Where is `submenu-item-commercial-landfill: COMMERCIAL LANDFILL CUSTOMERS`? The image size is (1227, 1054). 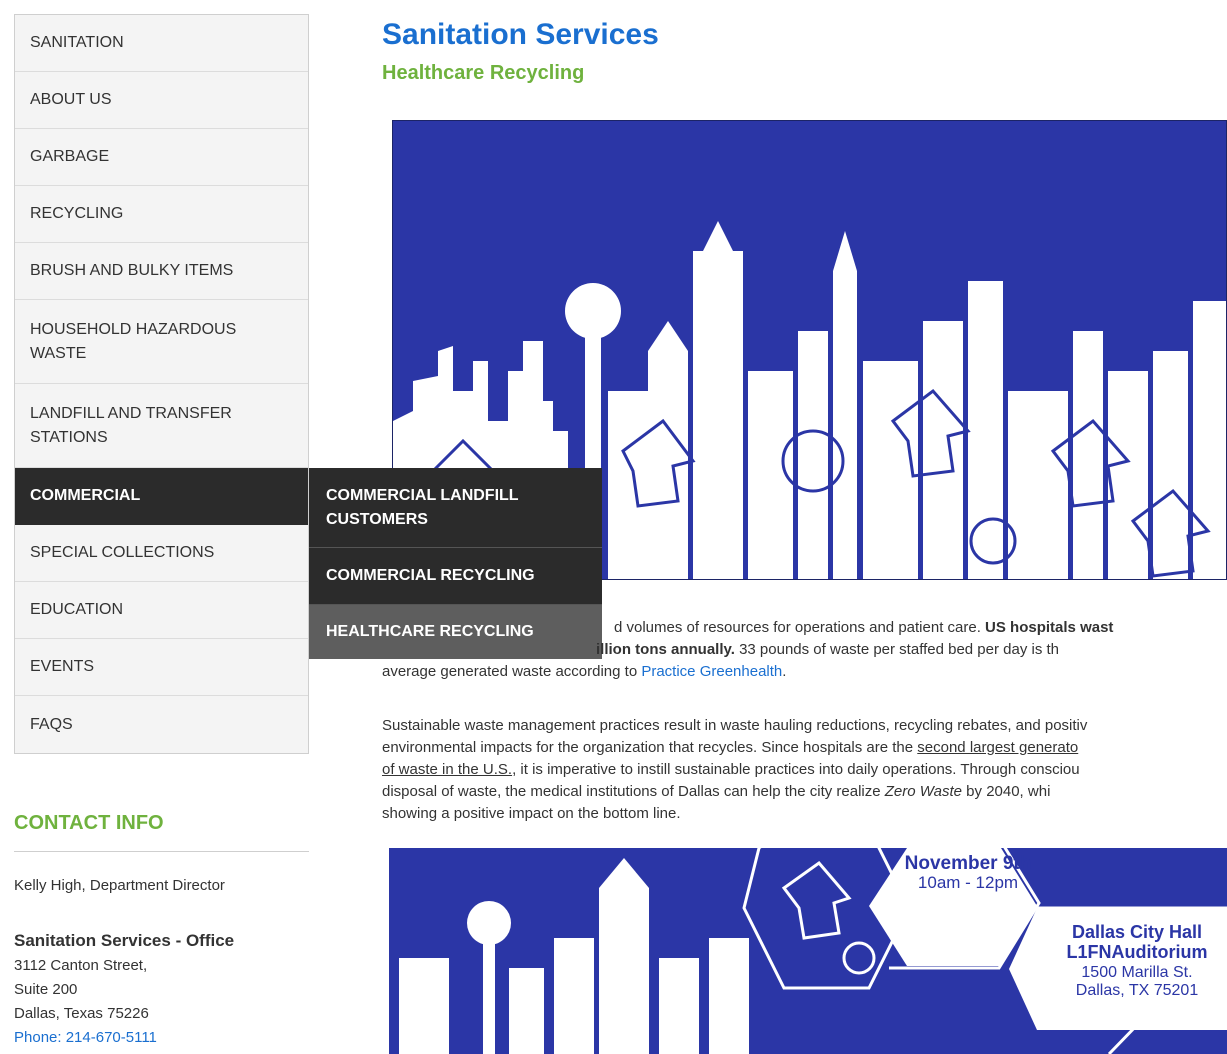 submenu-item-commercial-landfill: COMMERCIAL LANDFILL CUSTOMERS is located at coordinates (455, 508).